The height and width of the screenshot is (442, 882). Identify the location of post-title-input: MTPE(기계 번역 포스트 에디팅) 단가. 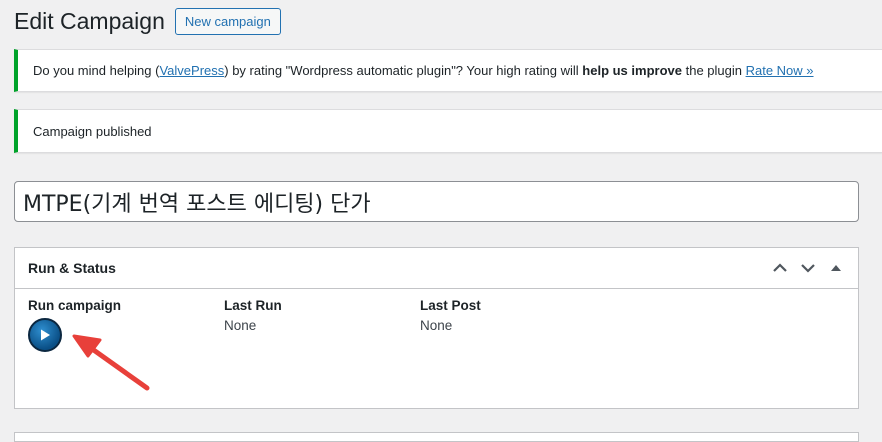
(436, 201).